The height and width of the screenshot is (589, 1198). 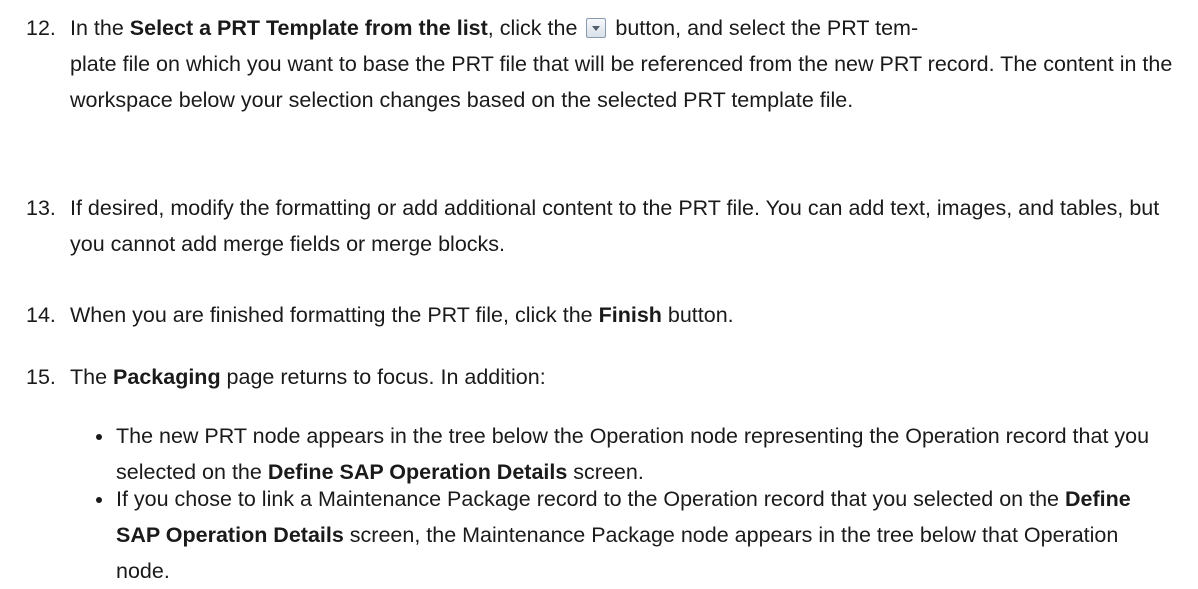 I want to click on step-text-segment: page returns to focus. In addition:, so click(x=383, y=377).